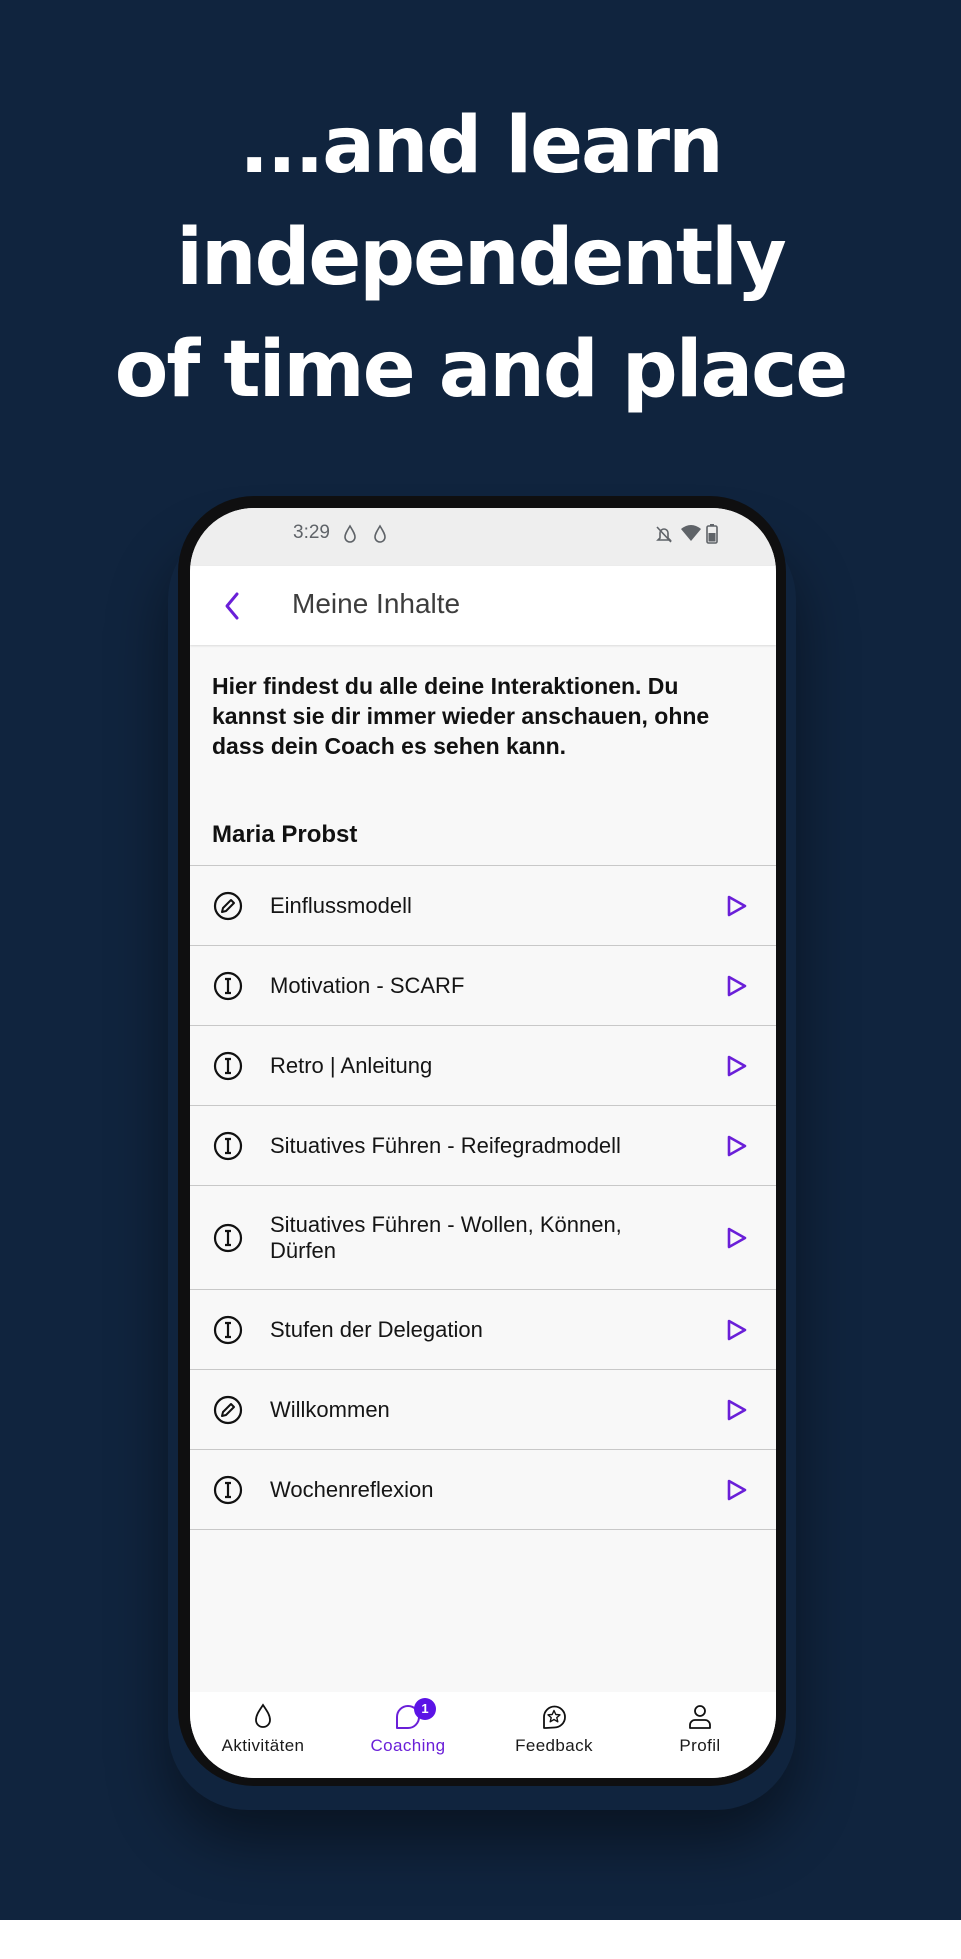  I want to click on list-item: Einflussmodell, so click(483, 906).